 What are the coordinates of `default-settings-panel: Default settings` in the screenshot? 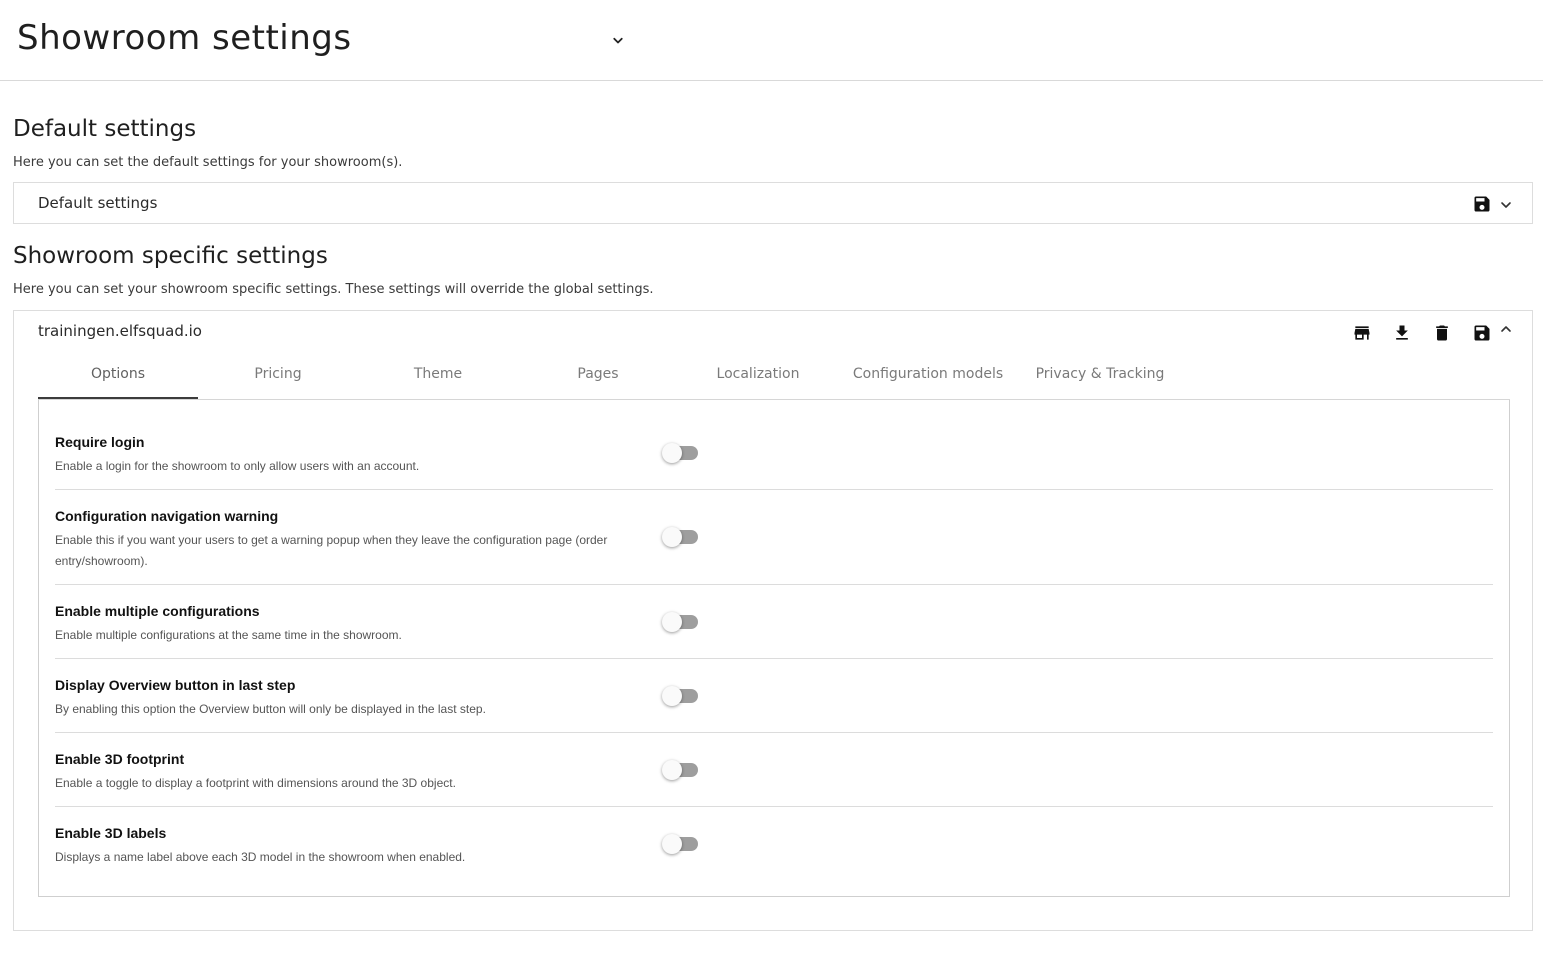 It's located at (773, 203).